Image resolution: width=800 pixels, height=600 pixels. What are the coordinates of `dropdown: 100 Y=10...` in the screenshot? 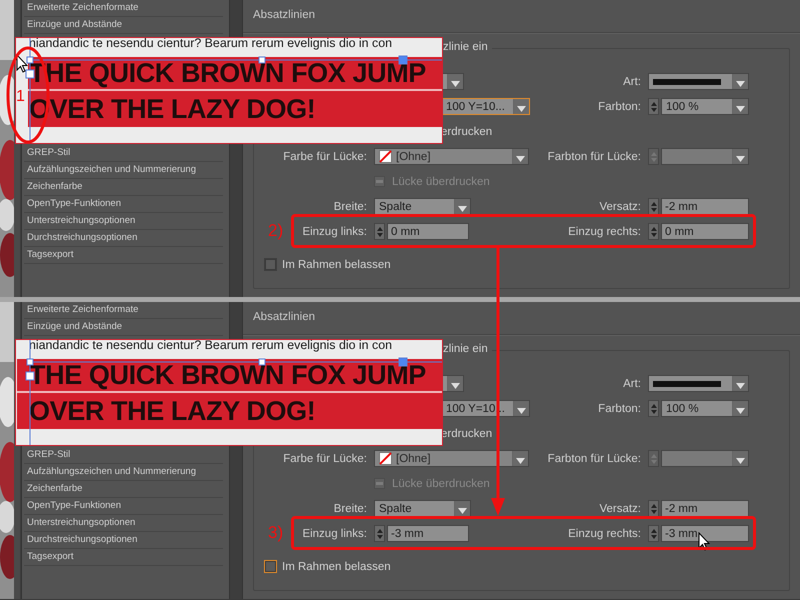 It's located at (485, 106).